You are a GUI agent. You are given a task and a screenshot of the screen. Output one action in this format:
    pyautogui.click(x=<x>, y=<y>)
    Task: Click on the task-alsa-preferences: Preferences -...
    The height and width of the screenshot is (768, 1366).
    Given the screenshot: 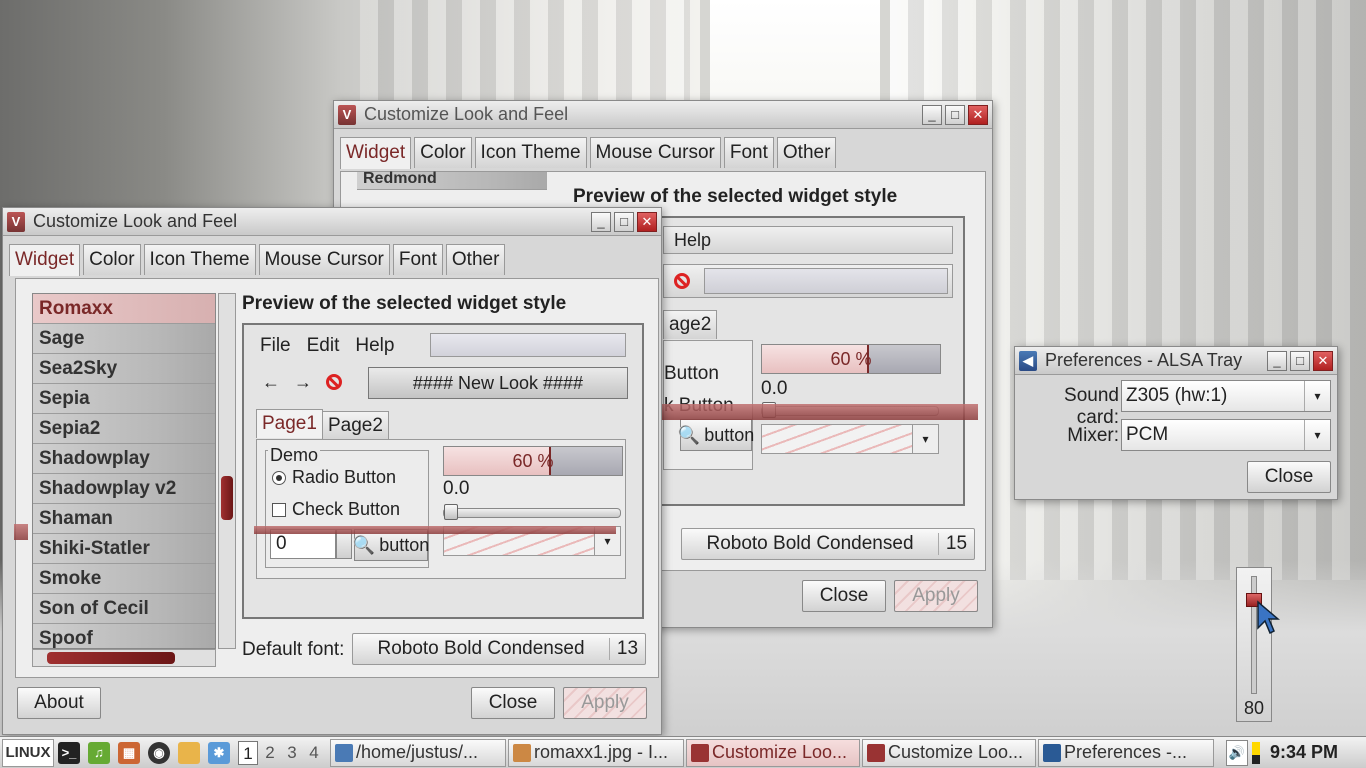 What is the action you would take?
    pyautogui.click(x=1126, y=752)
    